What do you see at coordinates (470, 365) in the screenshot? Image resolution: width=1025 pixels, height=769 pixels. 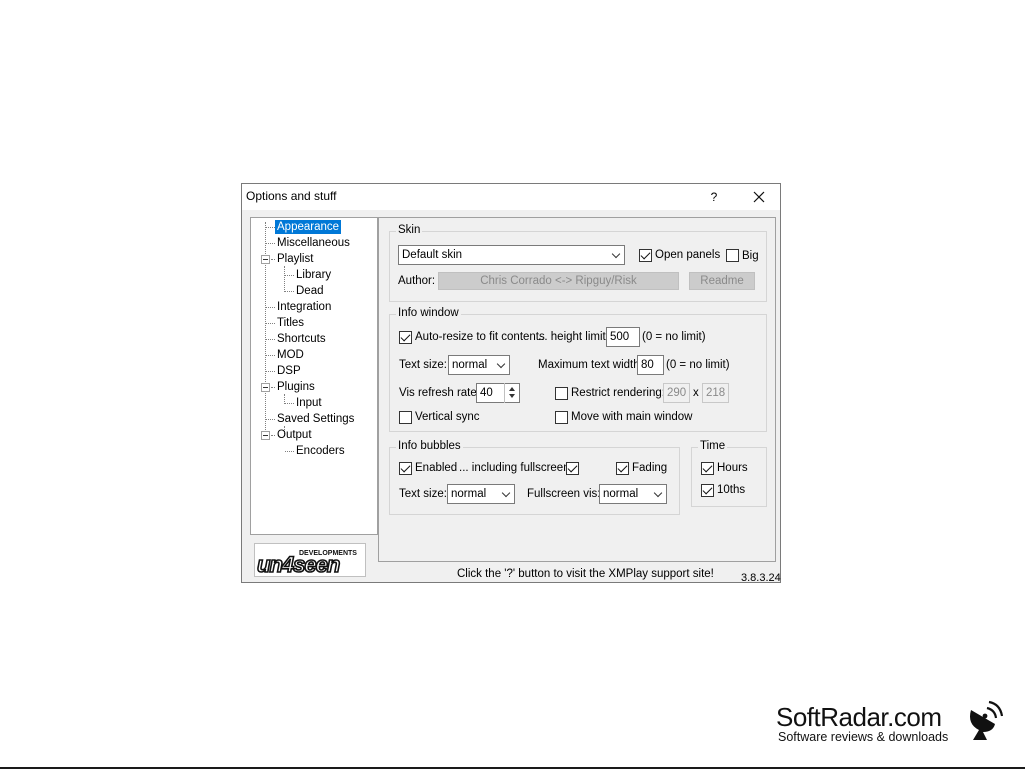 I see `text-size-value: normal` at bounding box center [470, 365].